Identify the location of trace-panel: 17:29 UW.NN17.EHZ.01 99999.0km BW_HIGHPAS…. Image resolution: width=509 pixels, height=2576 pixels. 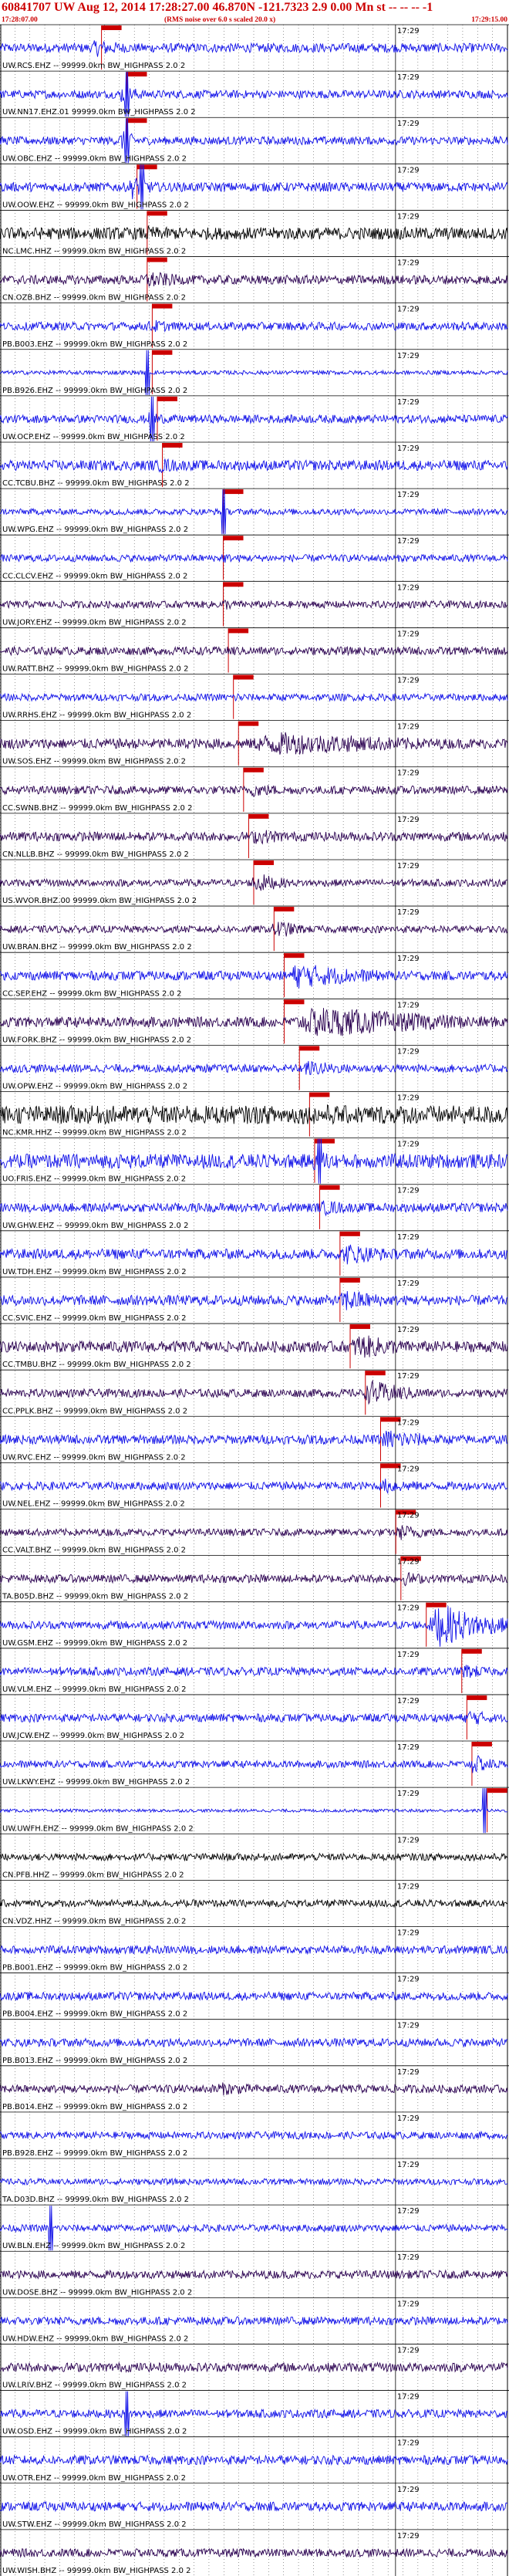
(254, 93).